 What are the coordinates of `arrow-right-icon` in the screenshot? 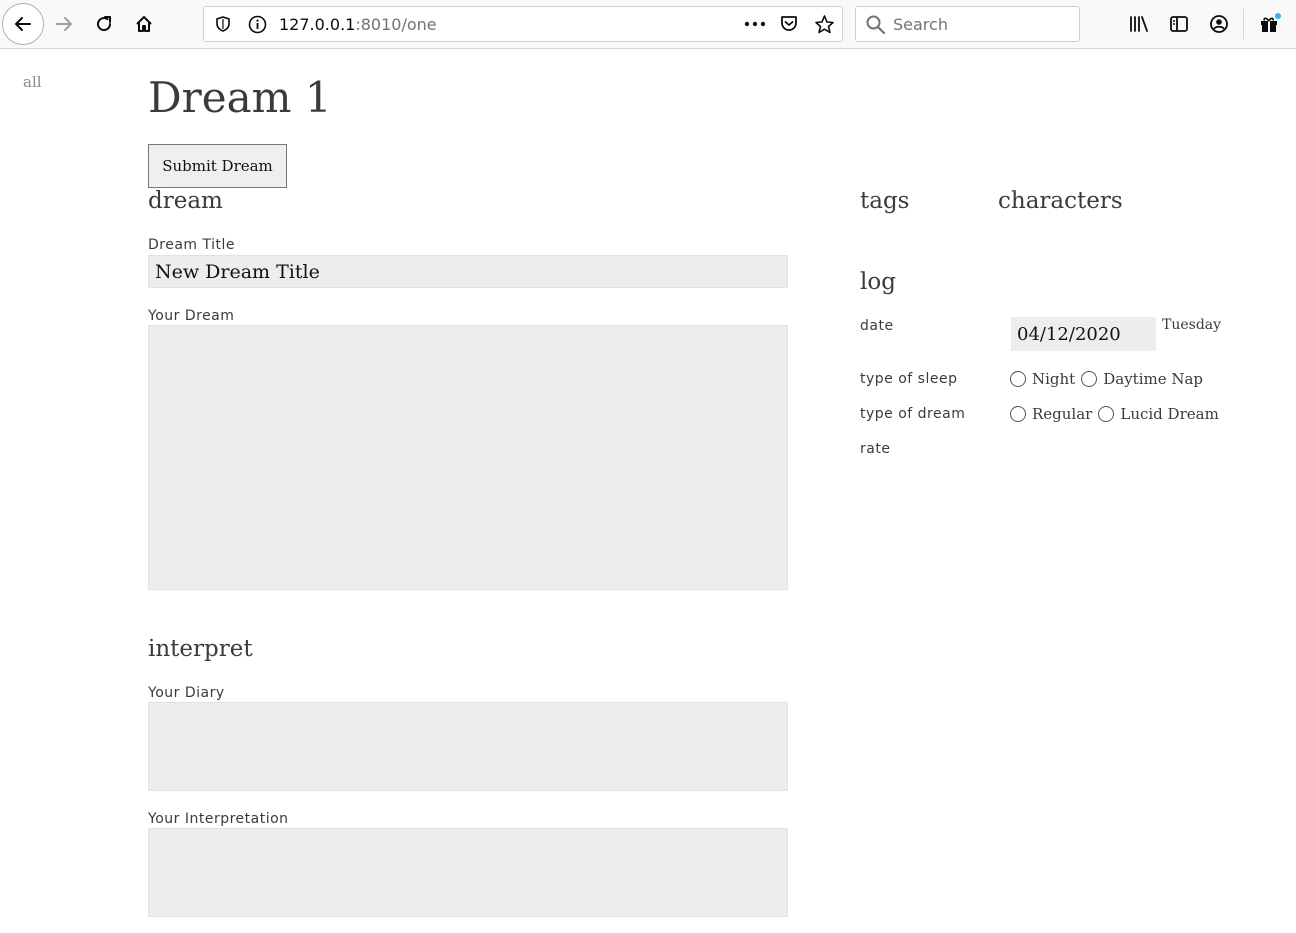 It's located at (64, 24).